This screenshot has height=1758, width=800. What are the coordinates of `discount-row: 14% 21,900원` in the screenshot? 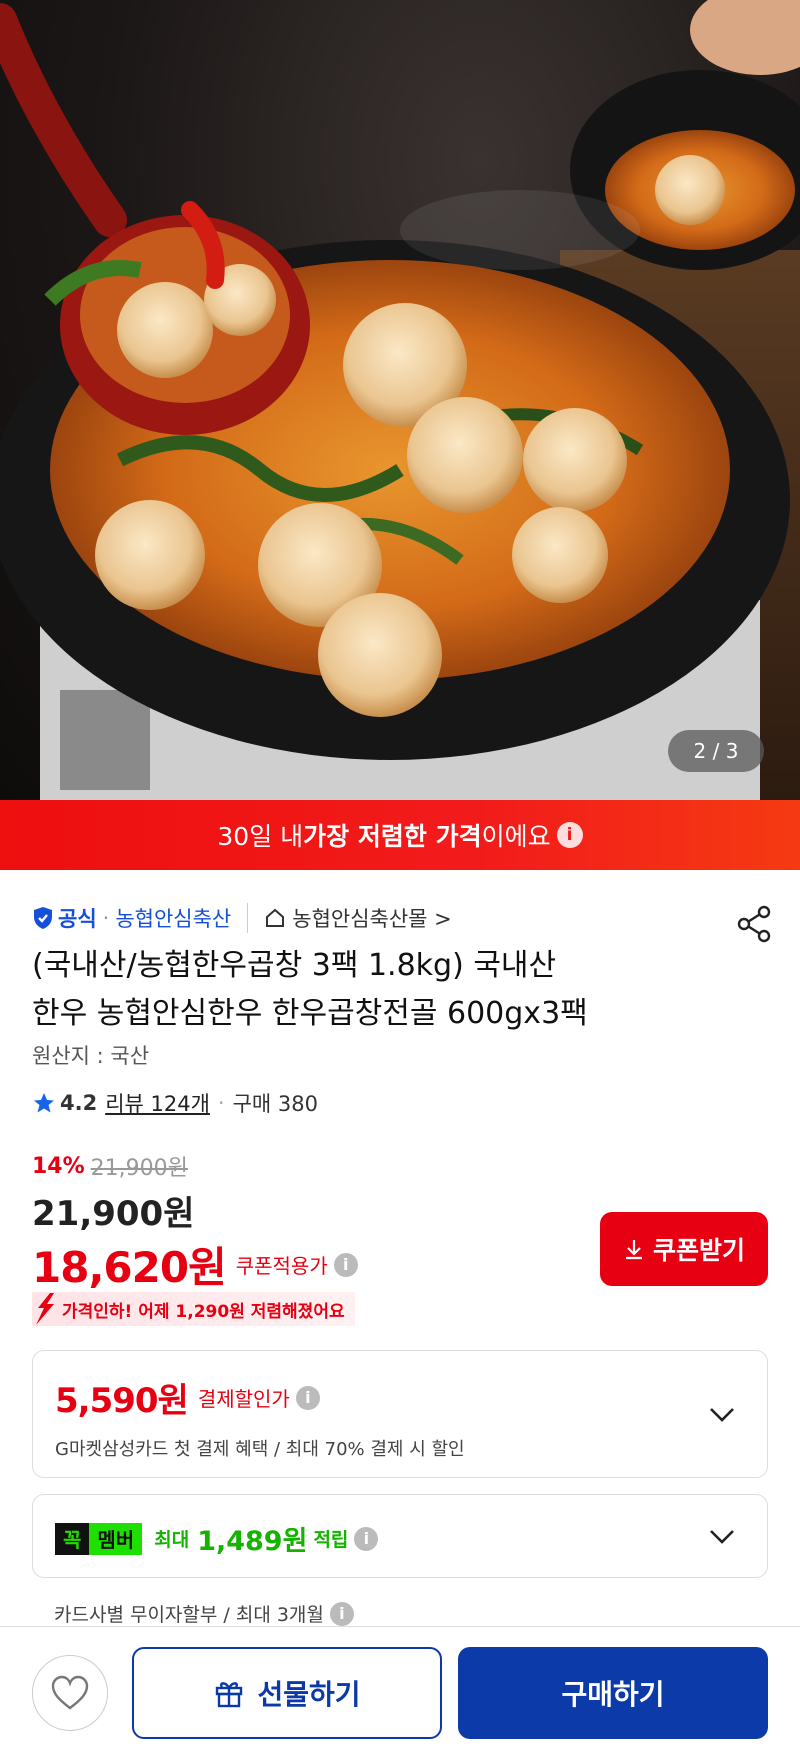 It's located at (110, 1166).